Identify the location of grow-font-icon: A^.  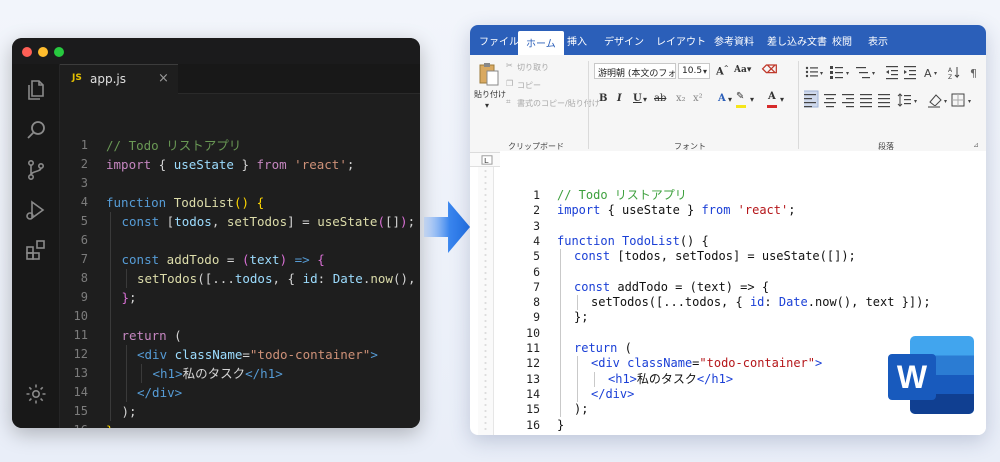
(722, 71).